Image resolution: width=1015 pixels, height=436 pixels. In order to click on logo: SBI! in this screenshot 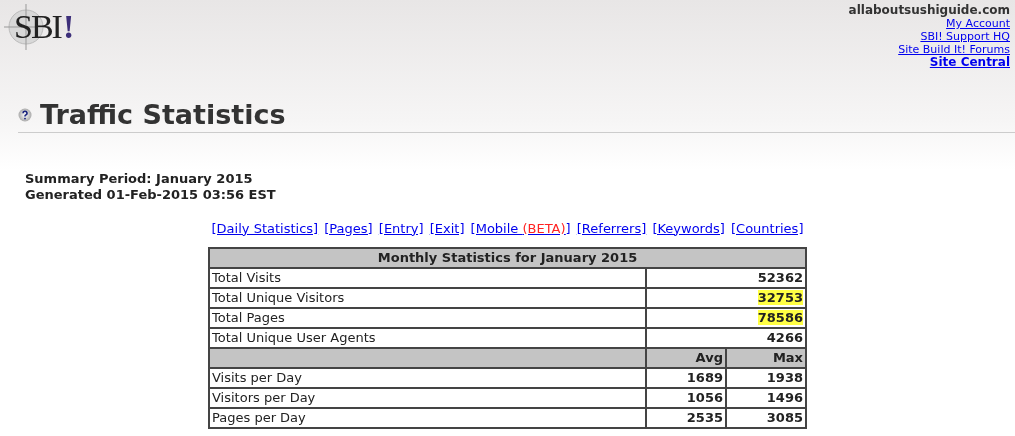, I will do `click(40, 24)`.